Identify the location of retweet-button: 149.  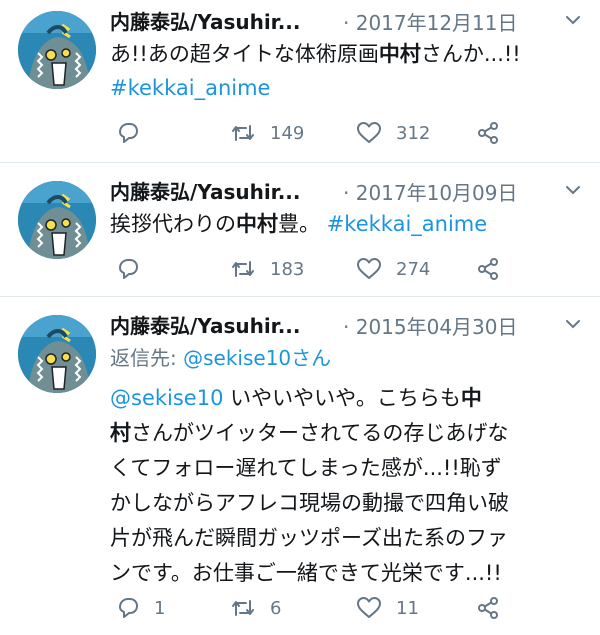
(267, 133).